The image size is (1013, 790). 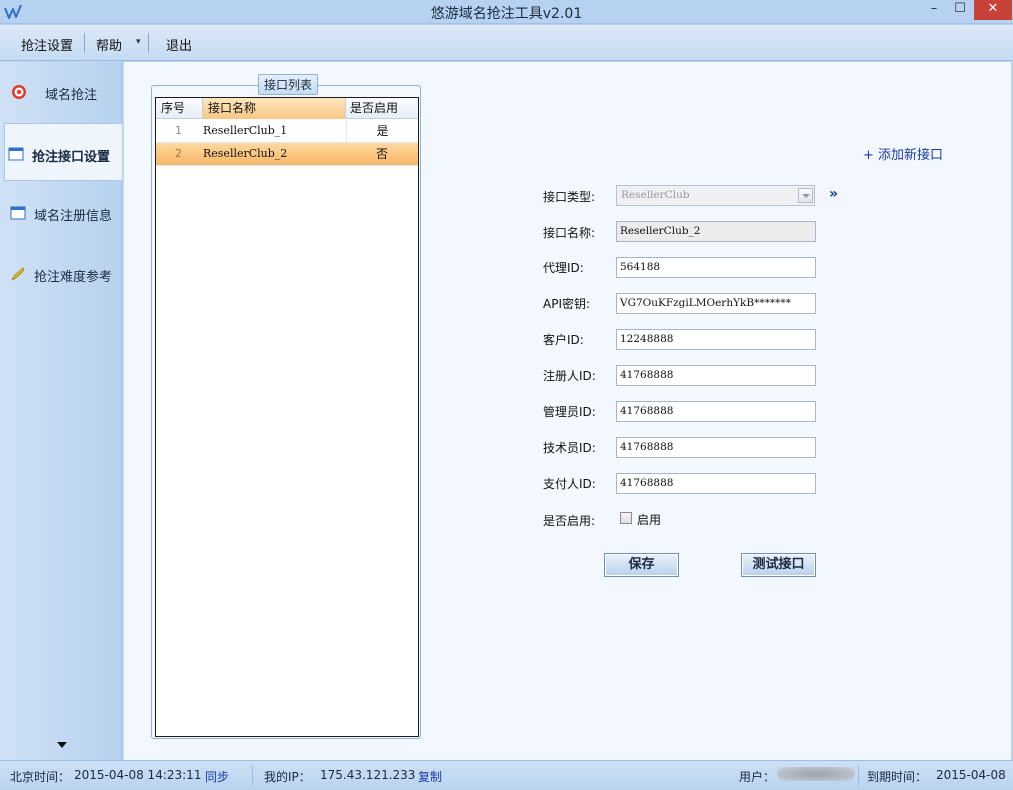 I want to click on nav-label: 抢注接口设置, so click(x=71, y=157).